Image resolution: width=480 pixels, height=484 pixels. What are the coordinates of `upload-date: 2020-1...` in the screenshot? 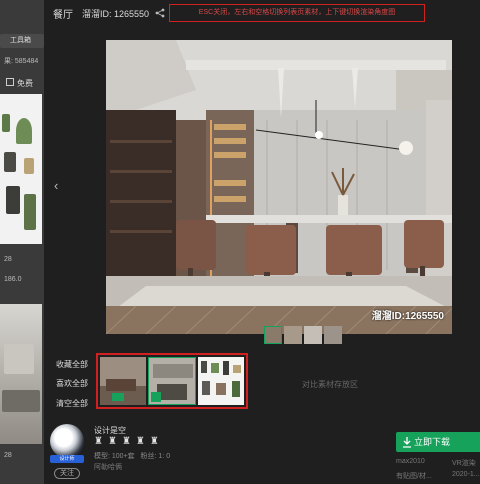 It's located at (466, 474).